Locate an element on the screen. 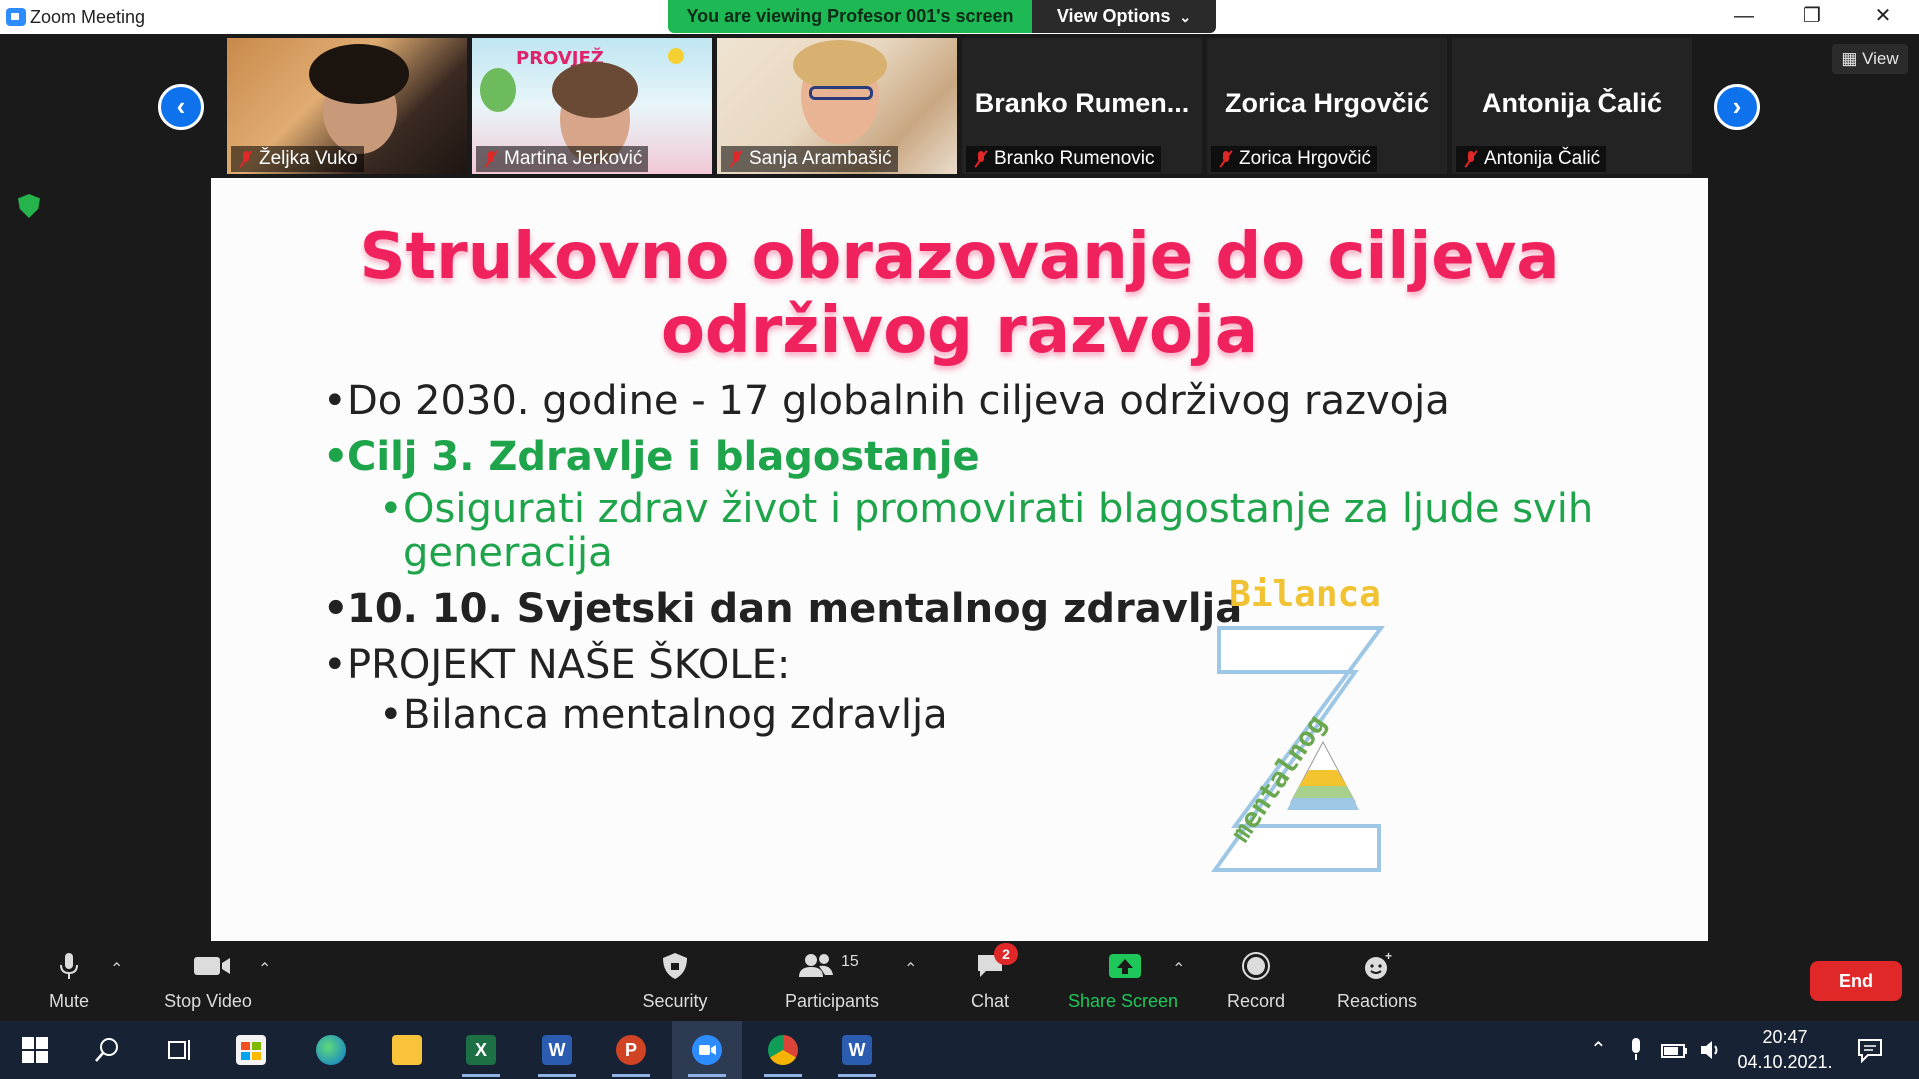 This screenshot has height=1079, width=1919. video-camera-icon is located at coordinates (211, 966).